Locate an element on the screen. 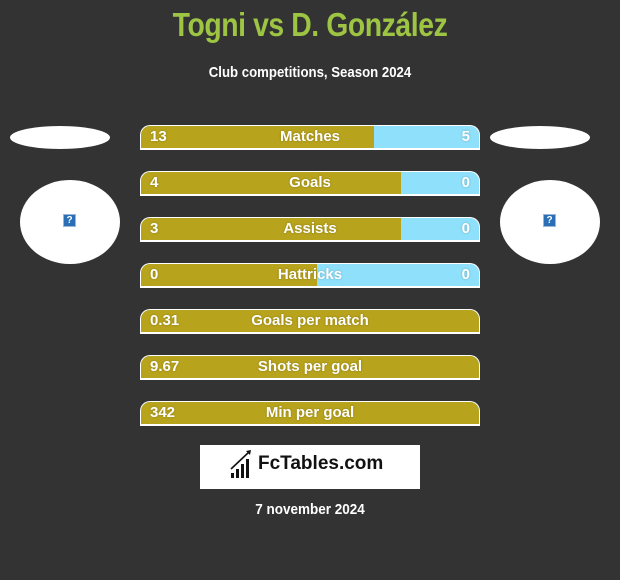 This screenshot has width=620, height=580. stat-label: Matches is located at coordinates (310, 136).